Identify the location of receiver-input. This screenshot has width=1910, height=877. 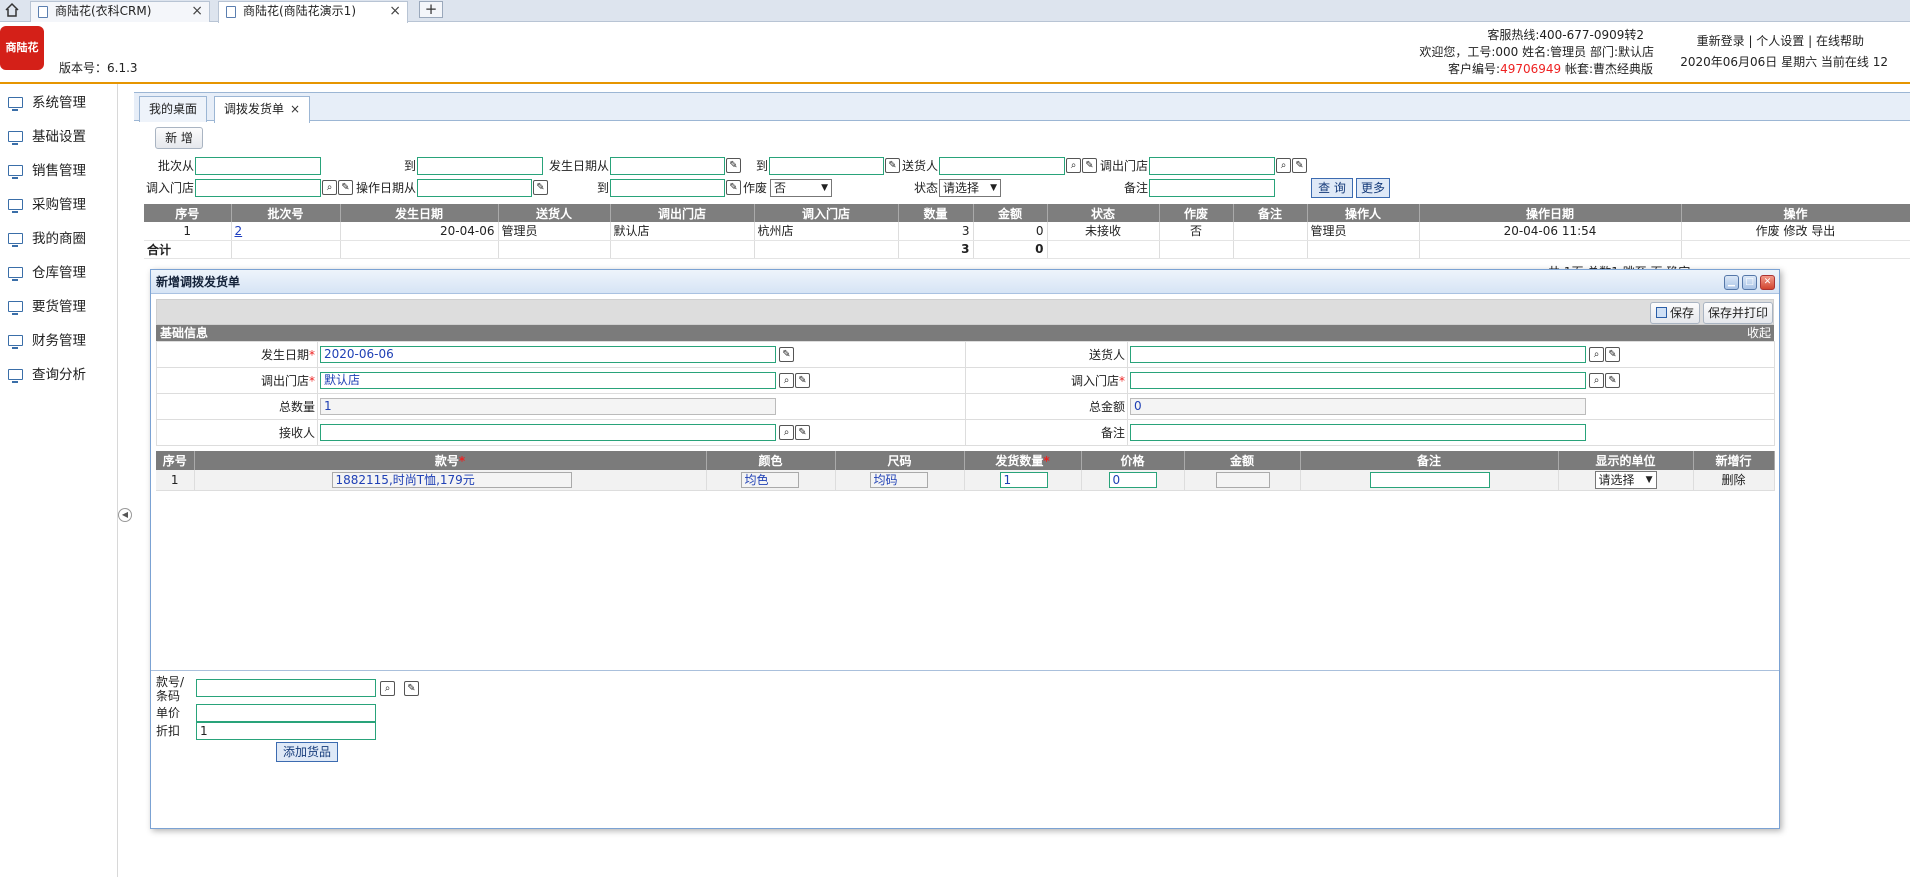
(548, 432).